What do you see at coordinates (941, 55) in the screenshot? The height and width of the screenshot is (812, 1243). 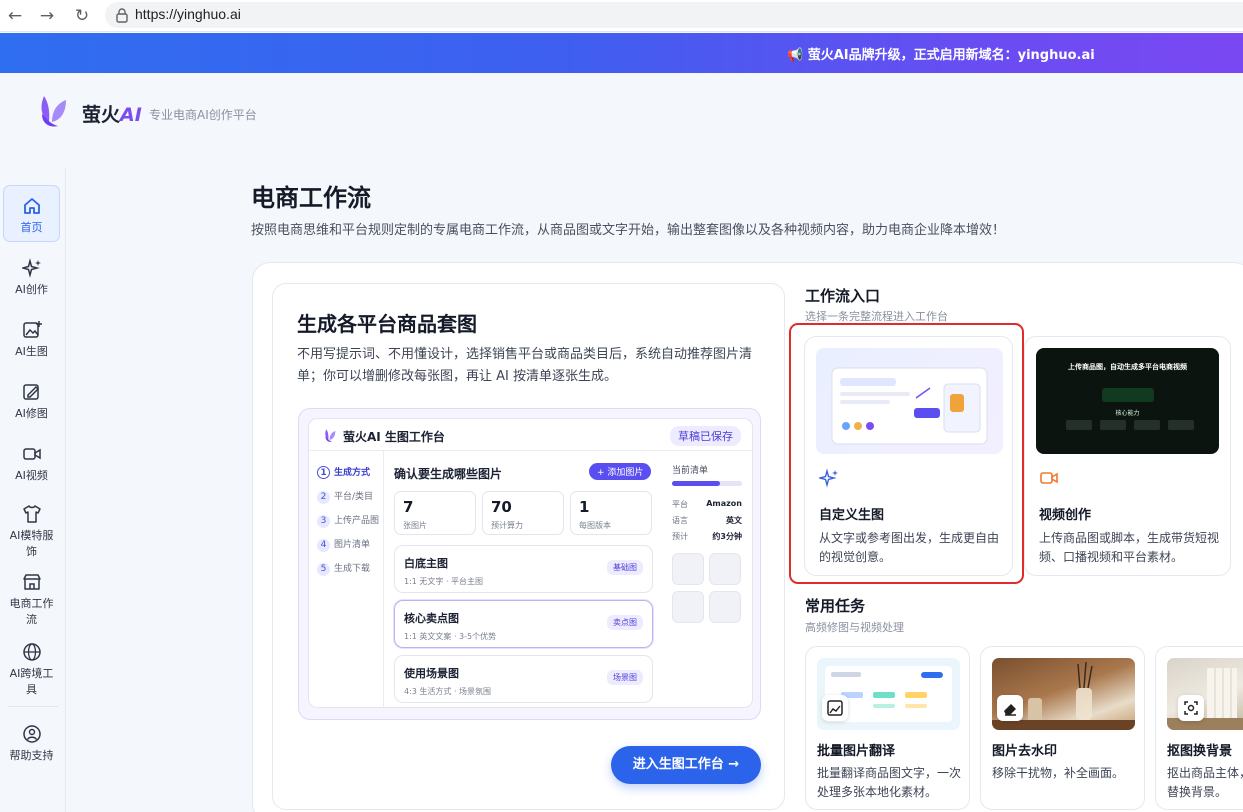 I see `banner-text: 📢 萤火AI品牌升级，正式启用新域名：yinghuo.ai` at bounding box center [941, 55].